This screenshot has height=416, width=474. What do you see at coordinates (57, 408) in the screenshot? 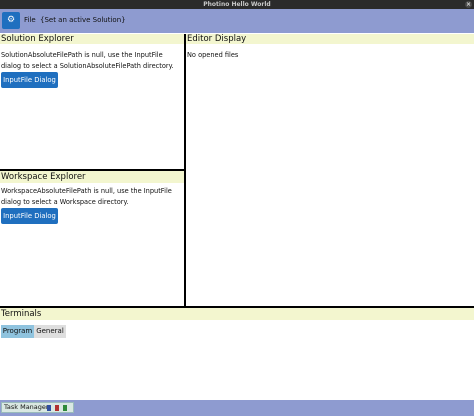
I see `status-indicator-red` at bounding box center [57, 408].